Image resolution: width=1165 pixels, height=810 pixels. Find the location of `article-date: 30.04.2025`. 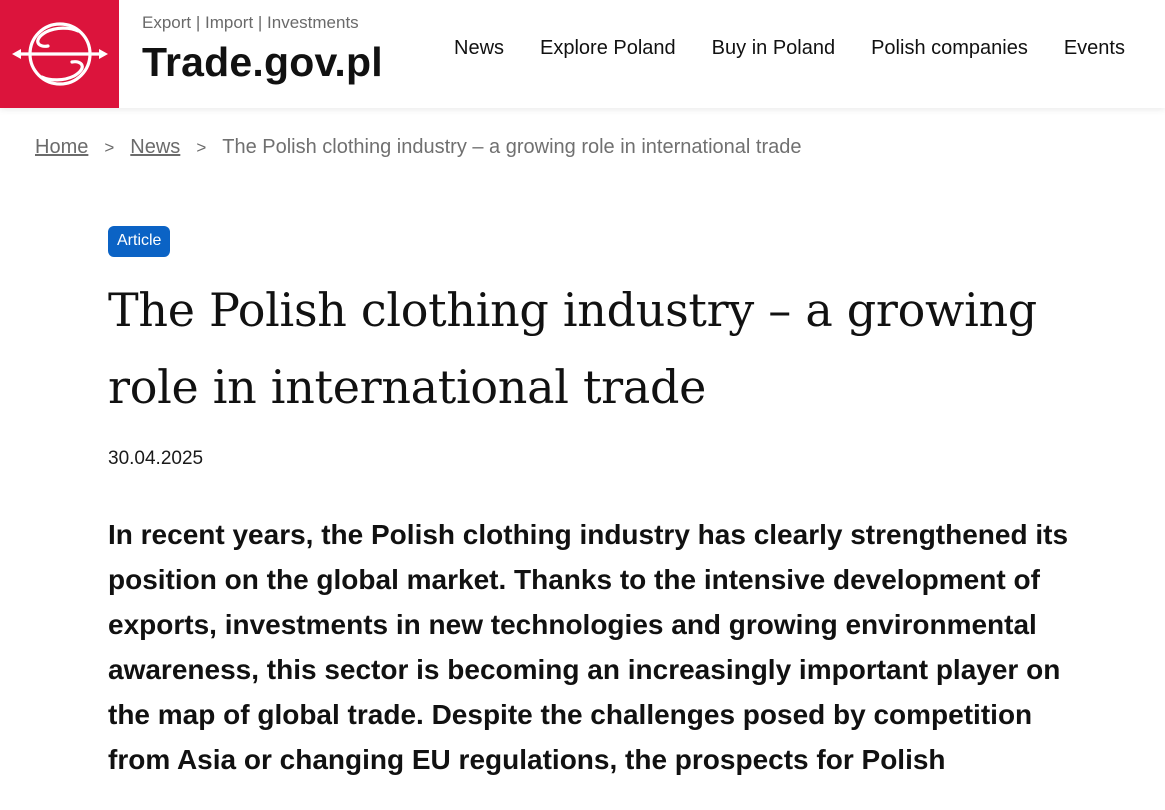

article-date: 30.04.2025 is located at coordinates (156, 458).